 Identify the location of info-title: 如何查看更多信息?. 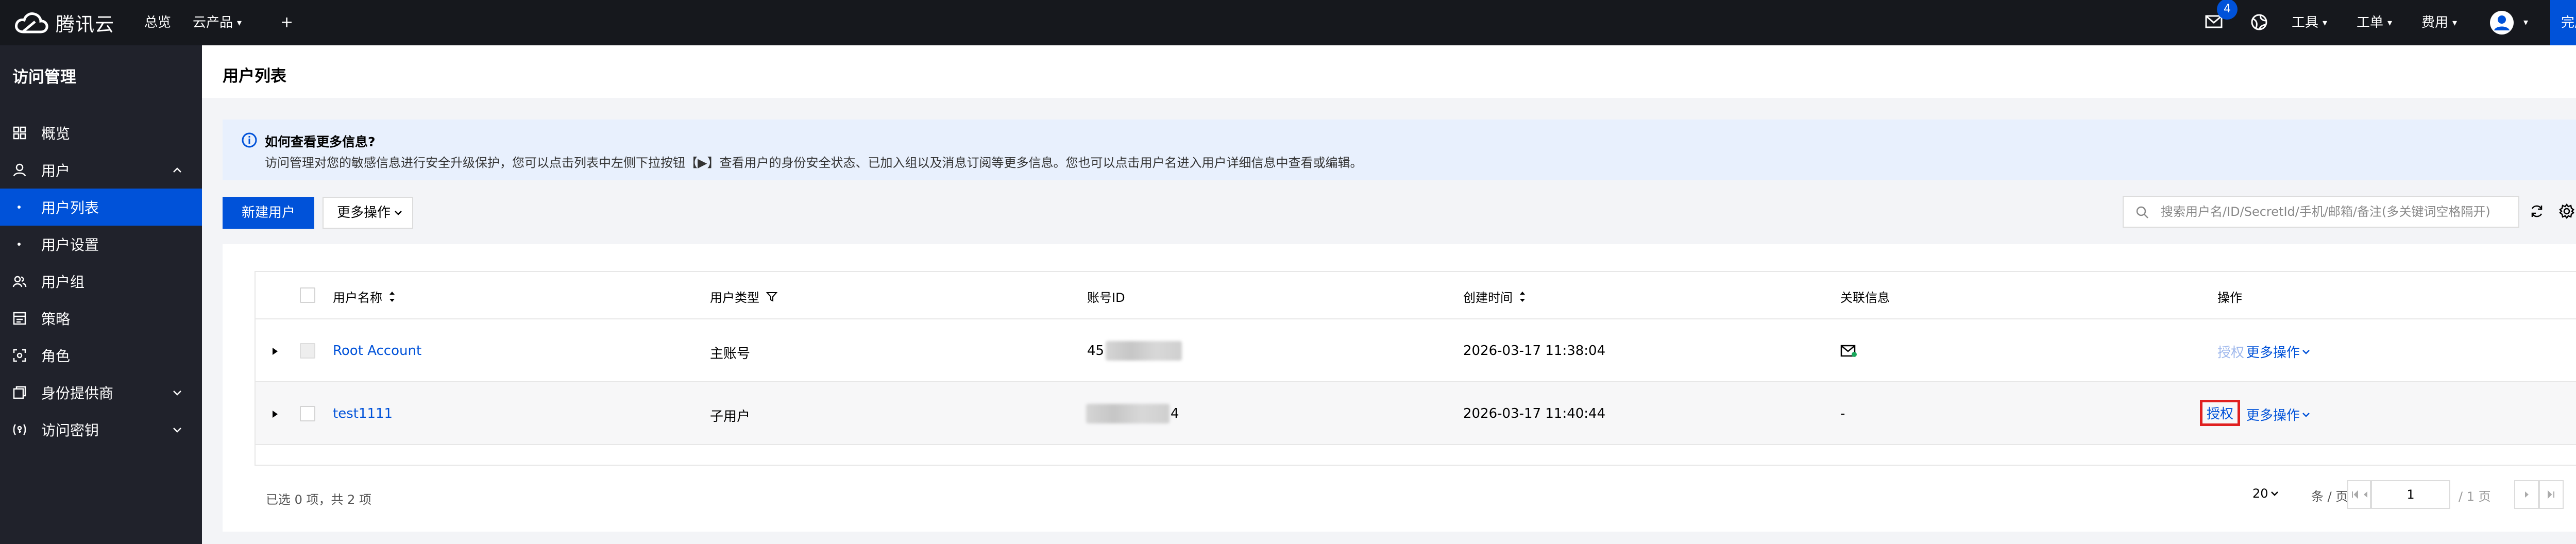
(320, 141).